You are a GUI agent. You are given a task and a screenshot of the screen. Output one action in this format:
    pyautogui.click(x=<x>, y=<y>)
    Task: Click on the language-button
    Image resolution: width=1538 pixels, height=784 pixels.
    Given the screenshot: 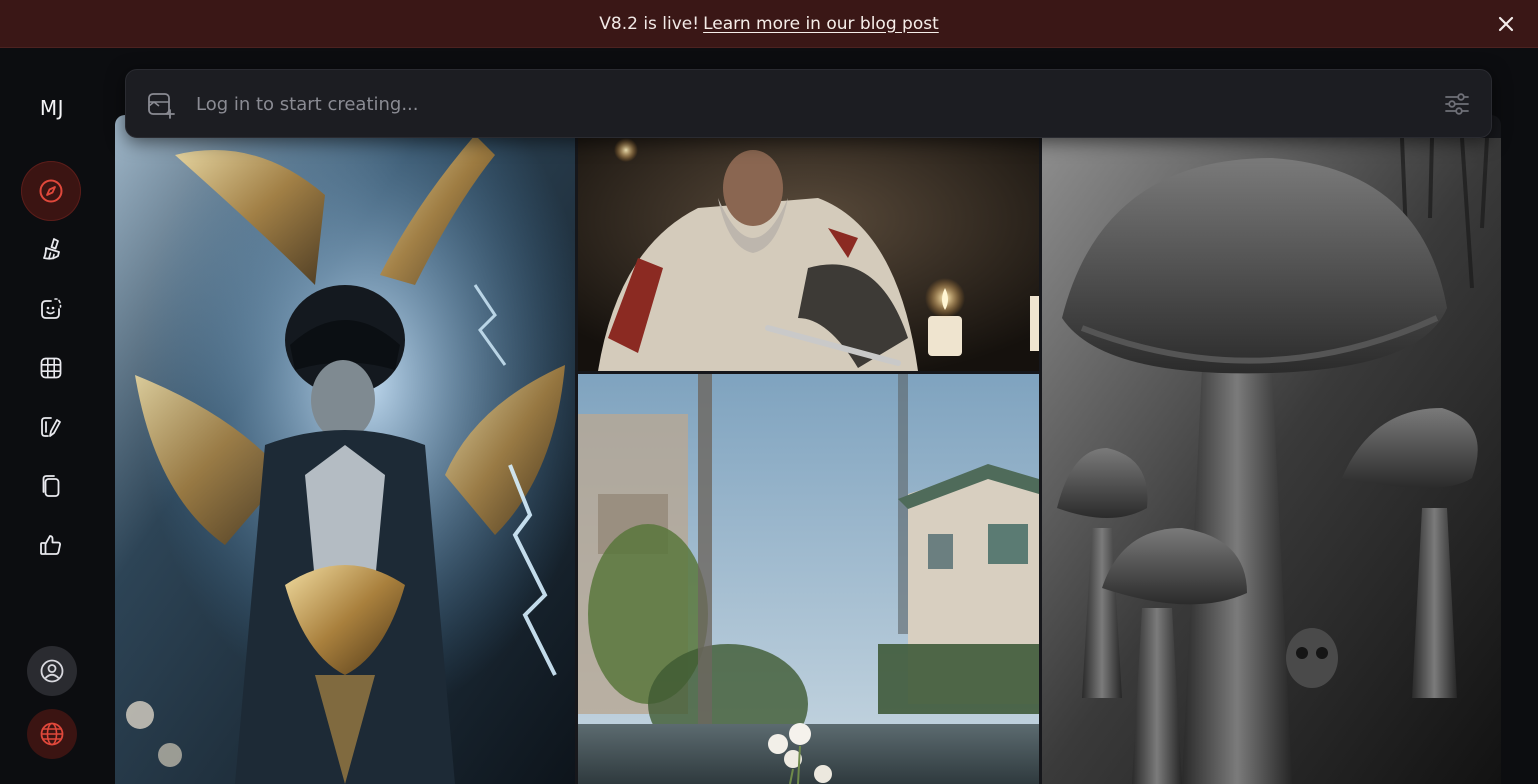 What is the action you would take?
    pyautogui.click(x=52, y=734)
    